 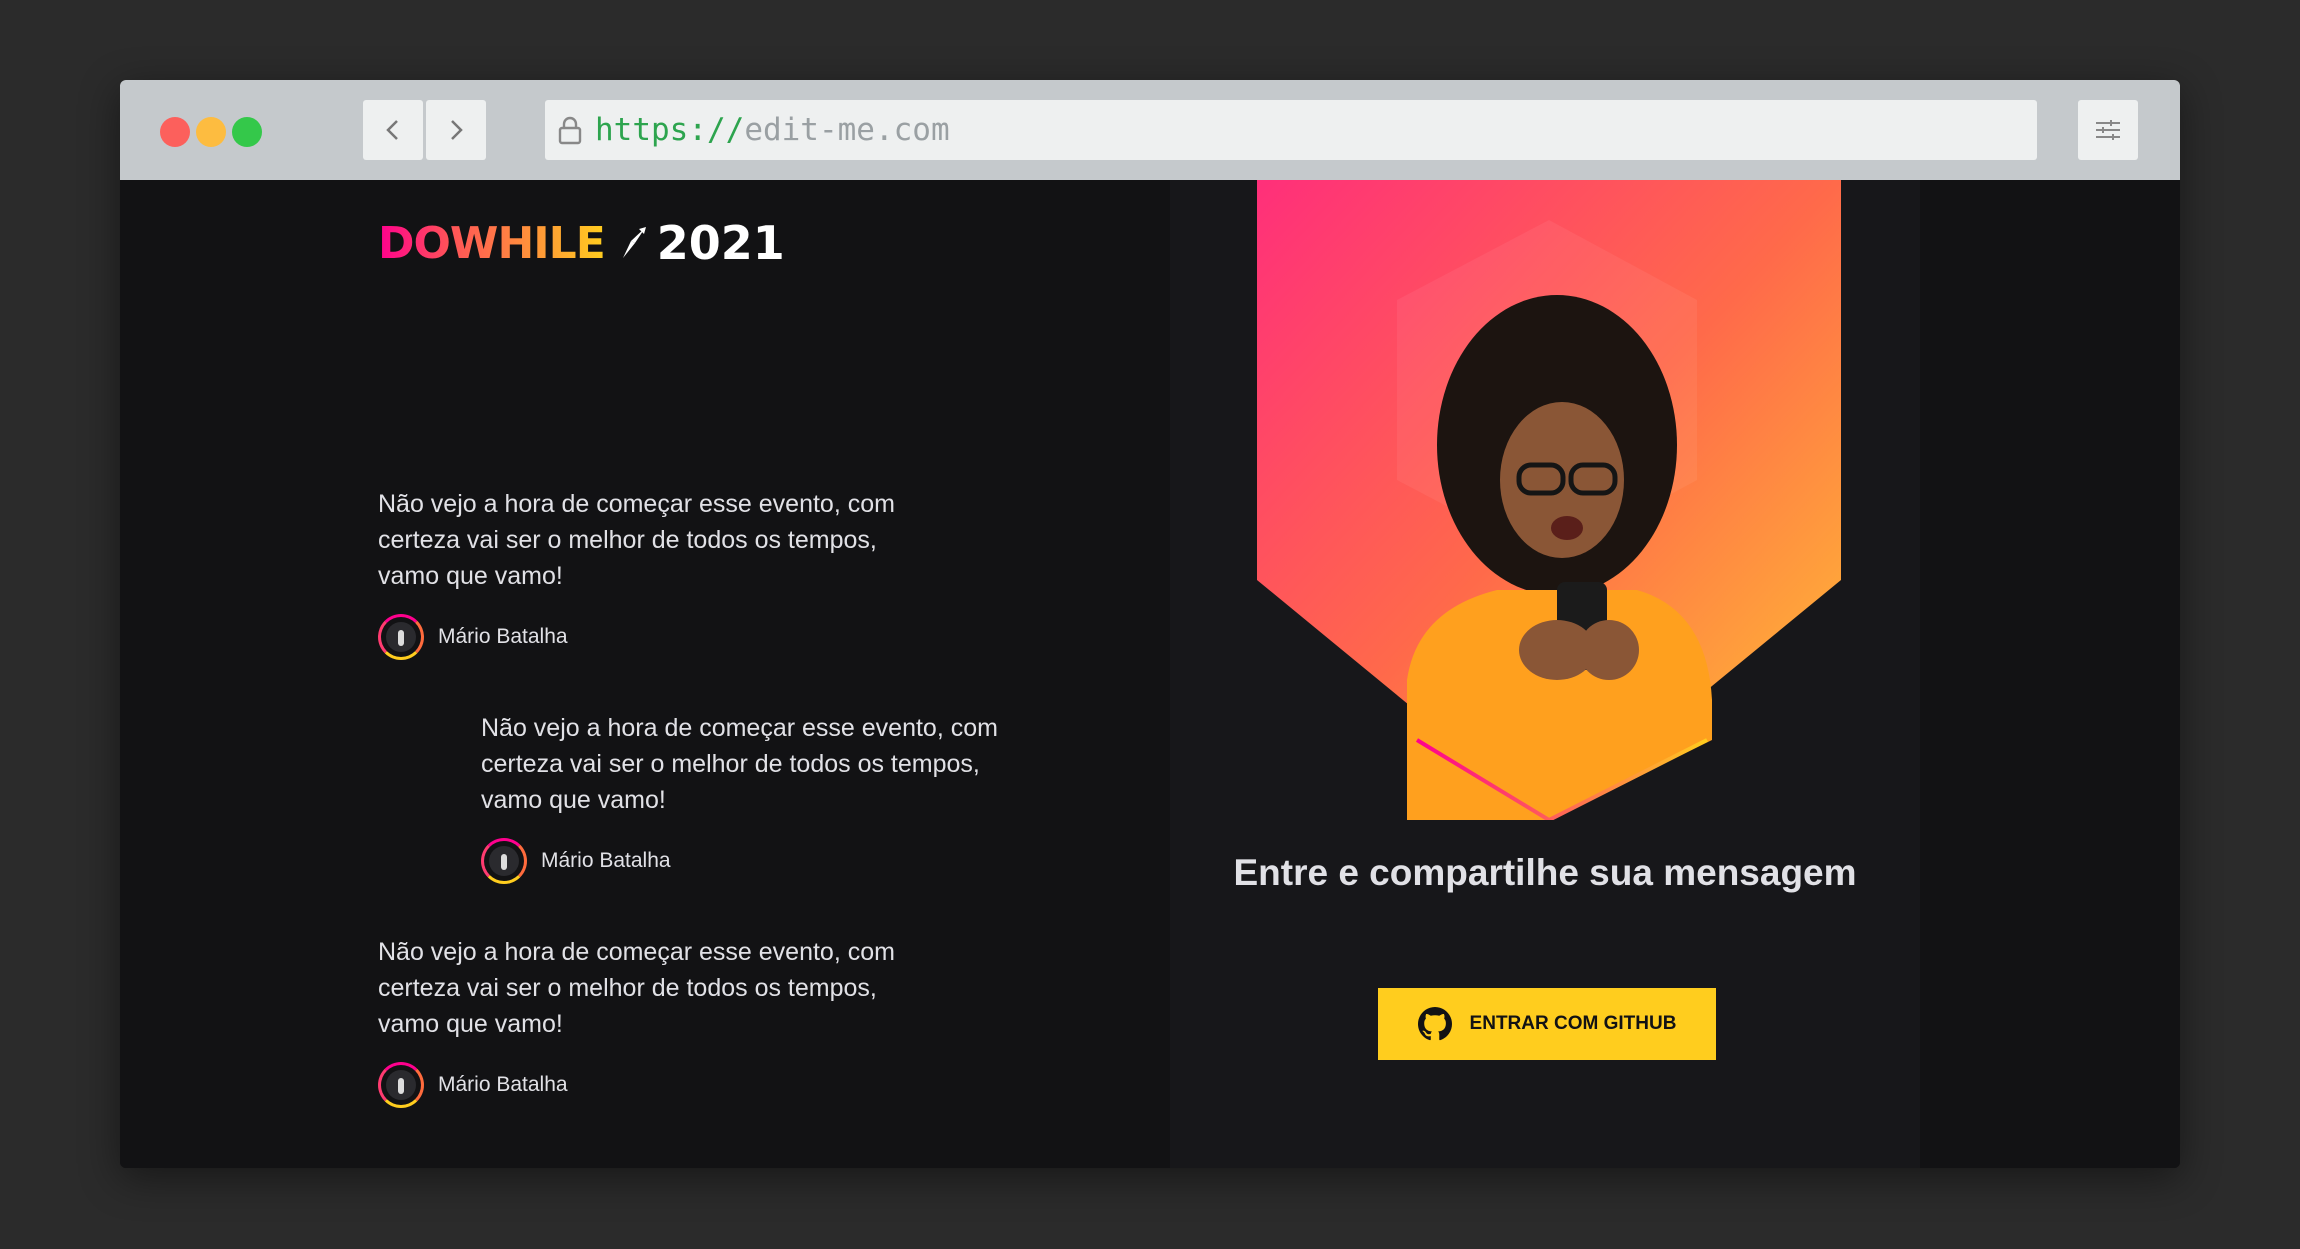 I want to click on rocket-icon, so click(x=634, y=243).